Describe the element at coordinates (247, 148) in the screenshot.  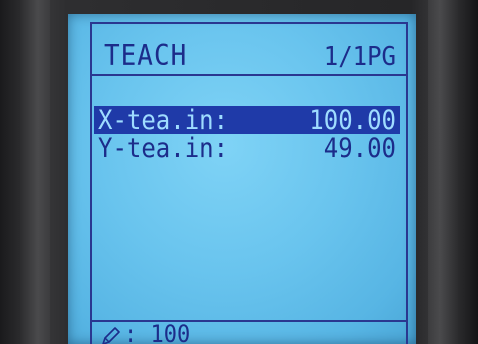
I see `param-row-y-teach: Y-tea.in: 49.00` at that location.